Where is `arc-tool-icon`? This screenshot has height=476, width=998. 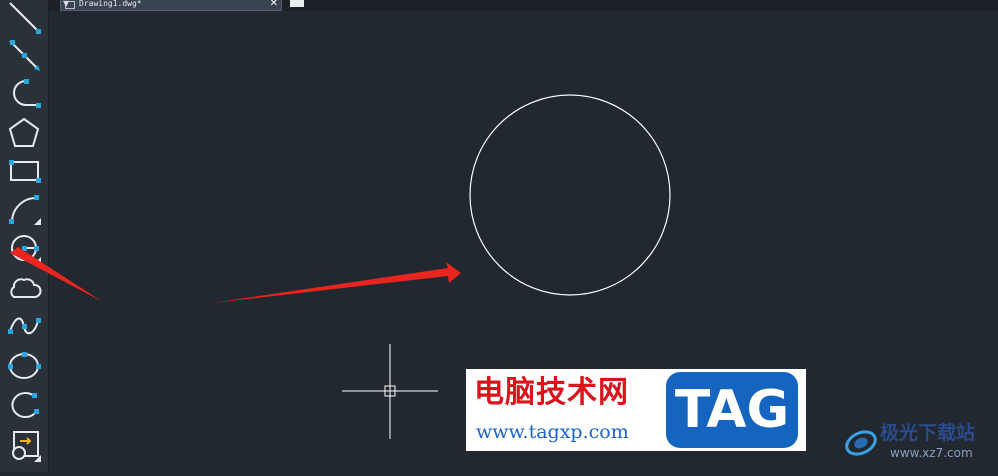 arc-tool-icon is located at coordinates (25, 210).